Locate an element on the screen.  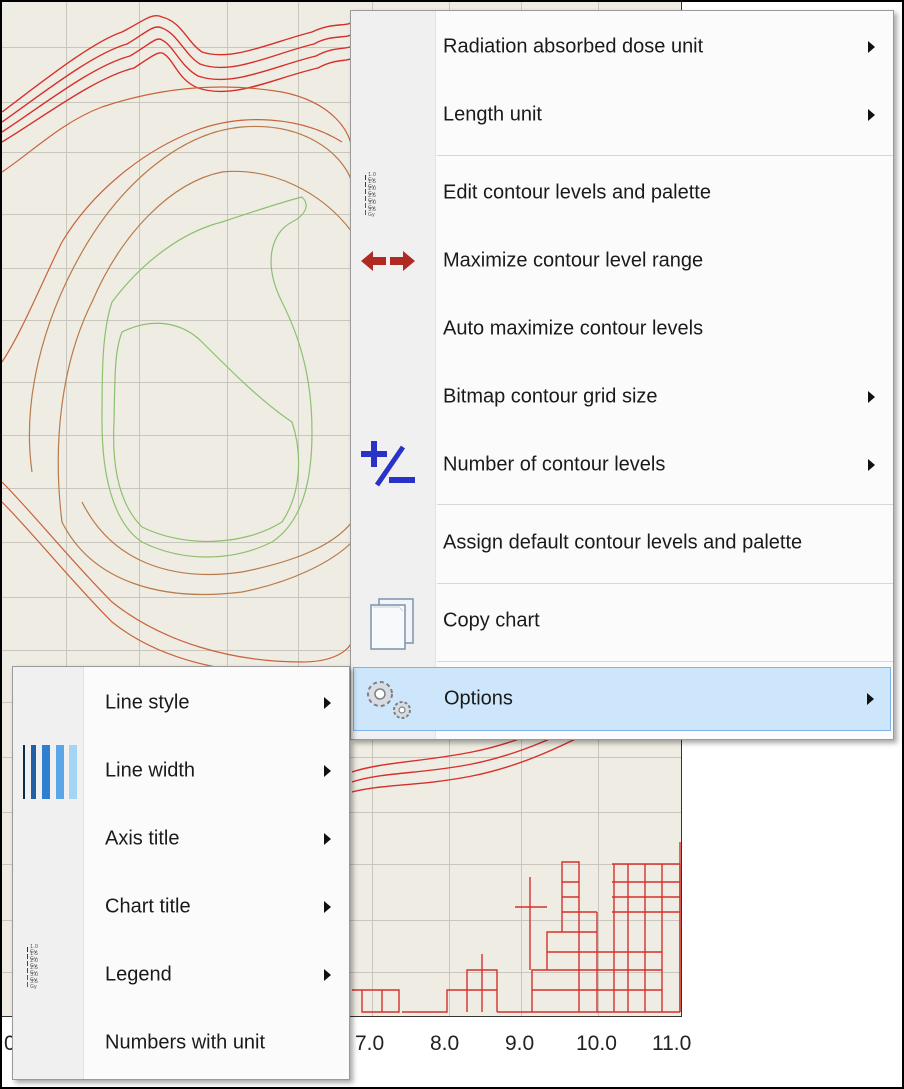
x-tick-label: 11.0 is located at coordinates (672, 1043).